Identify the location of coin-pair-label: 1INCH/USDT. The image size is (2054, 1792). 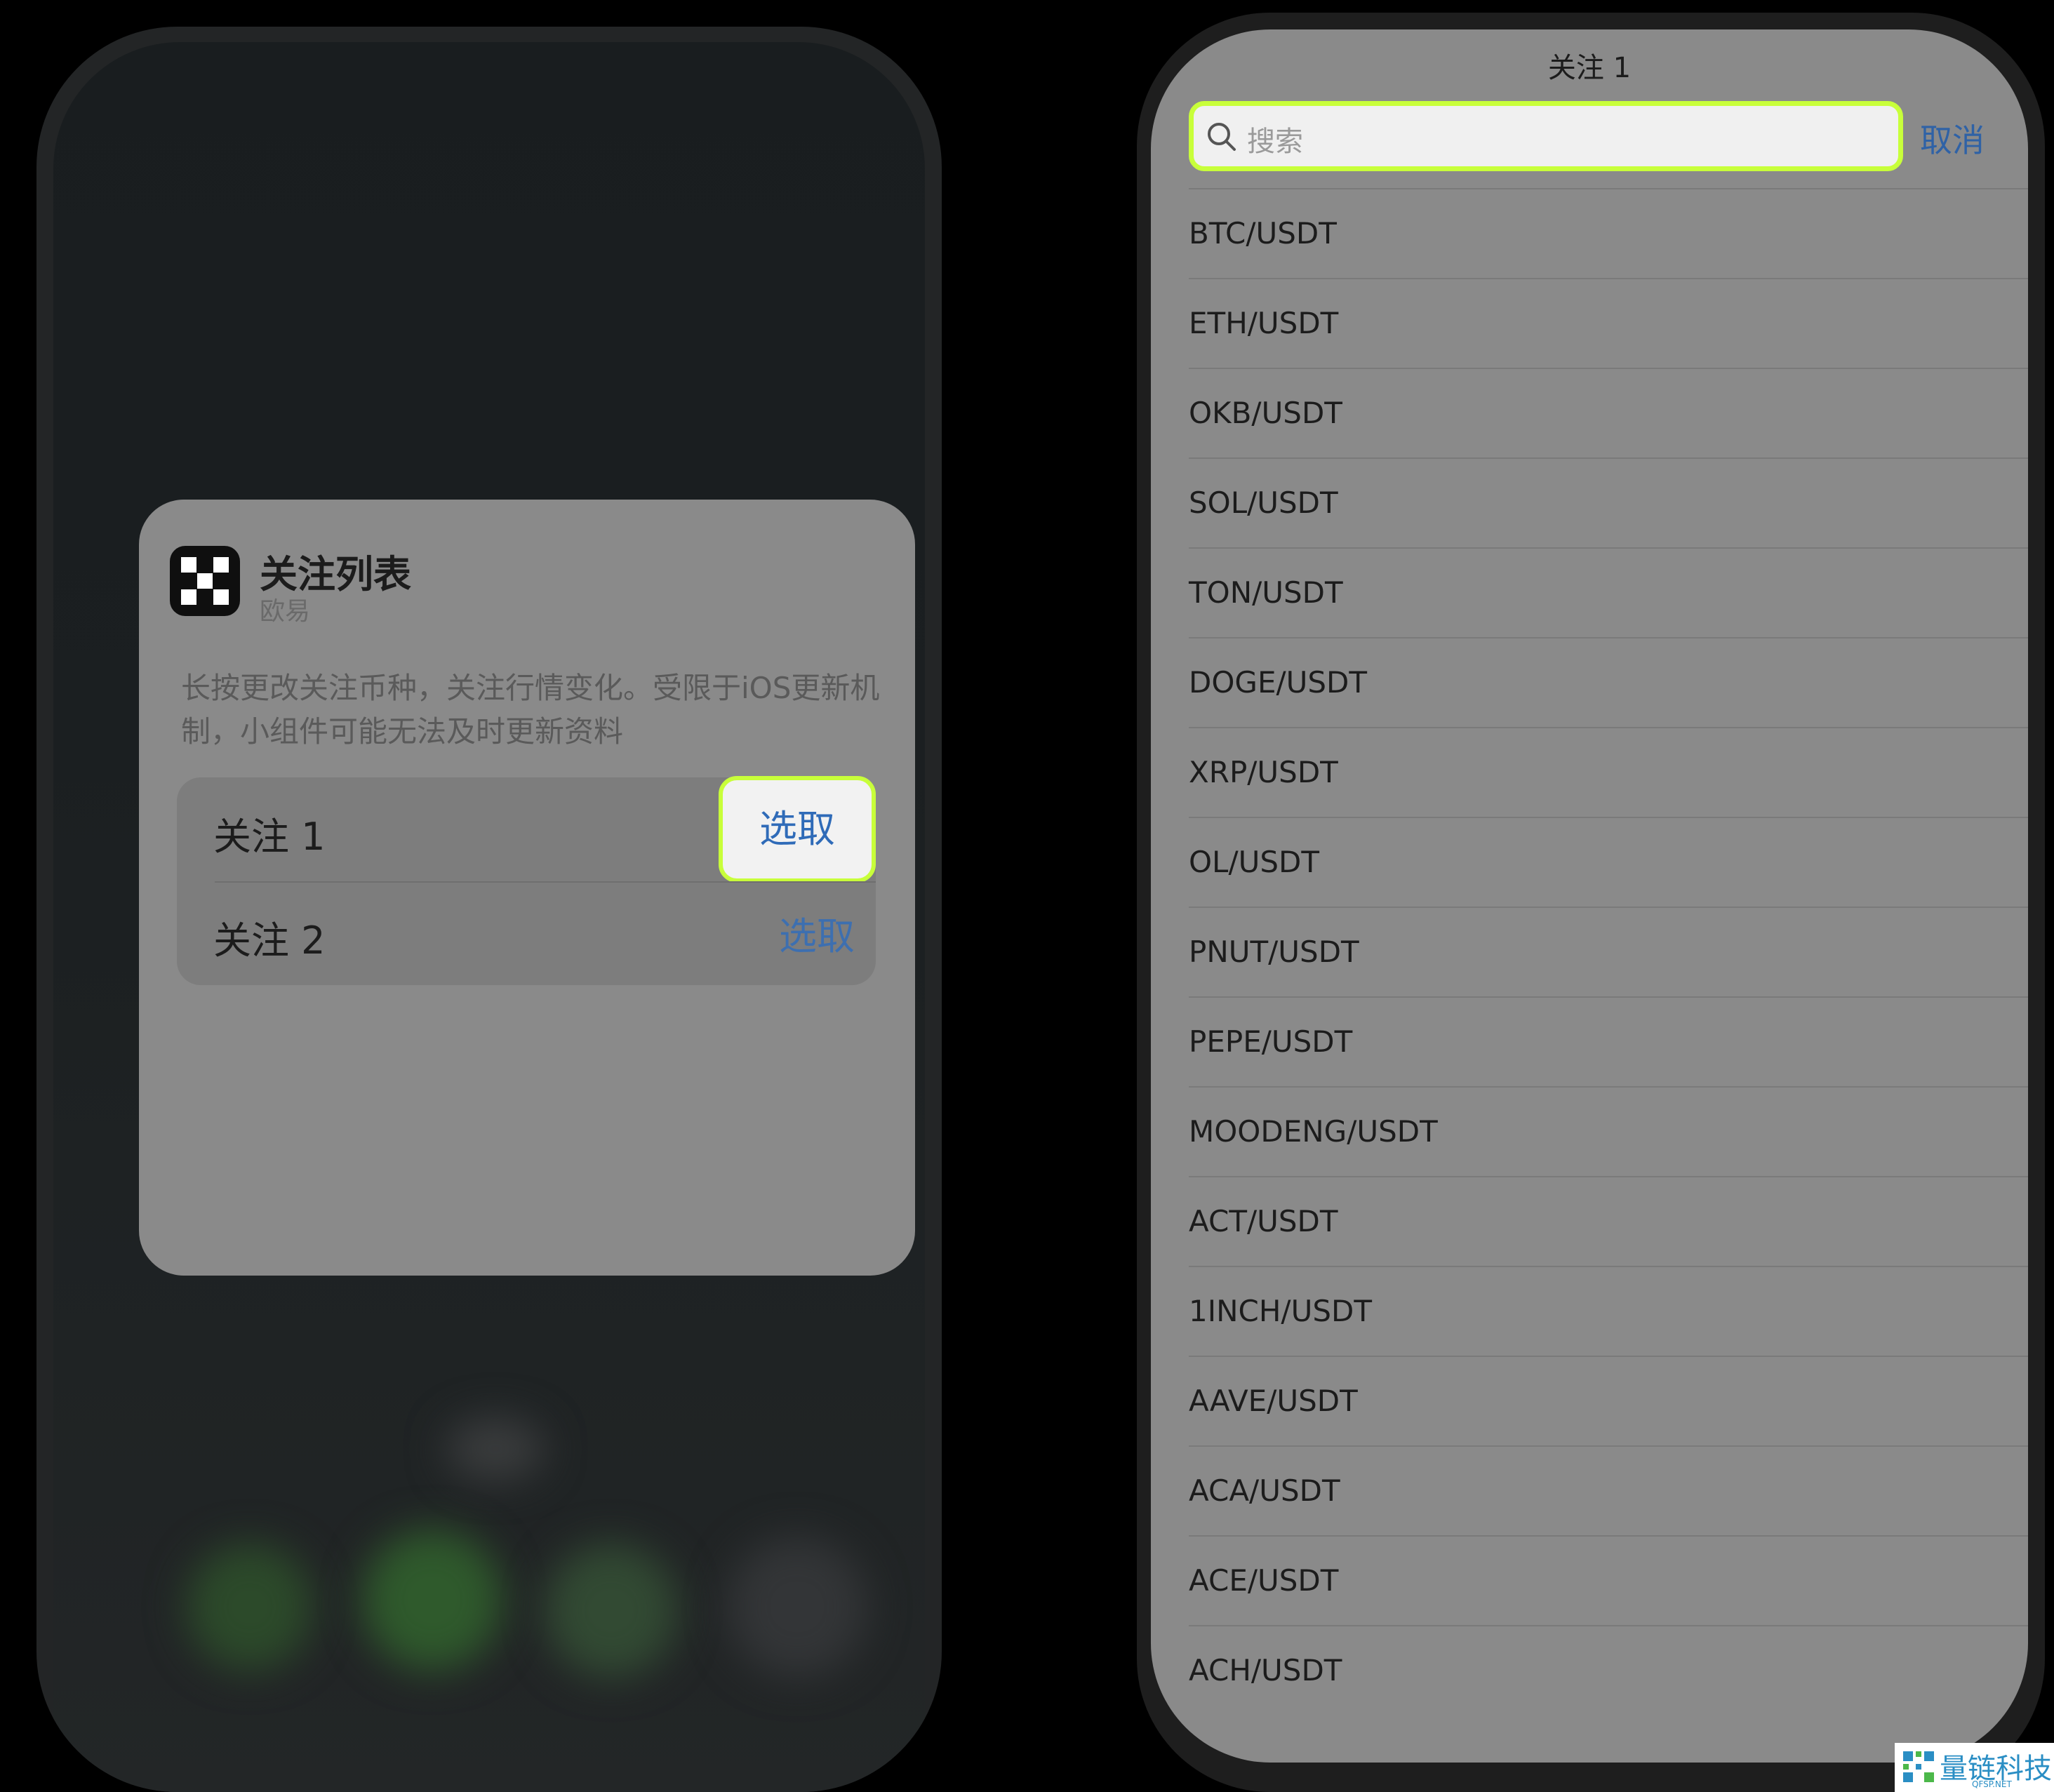
(1280, 1311).